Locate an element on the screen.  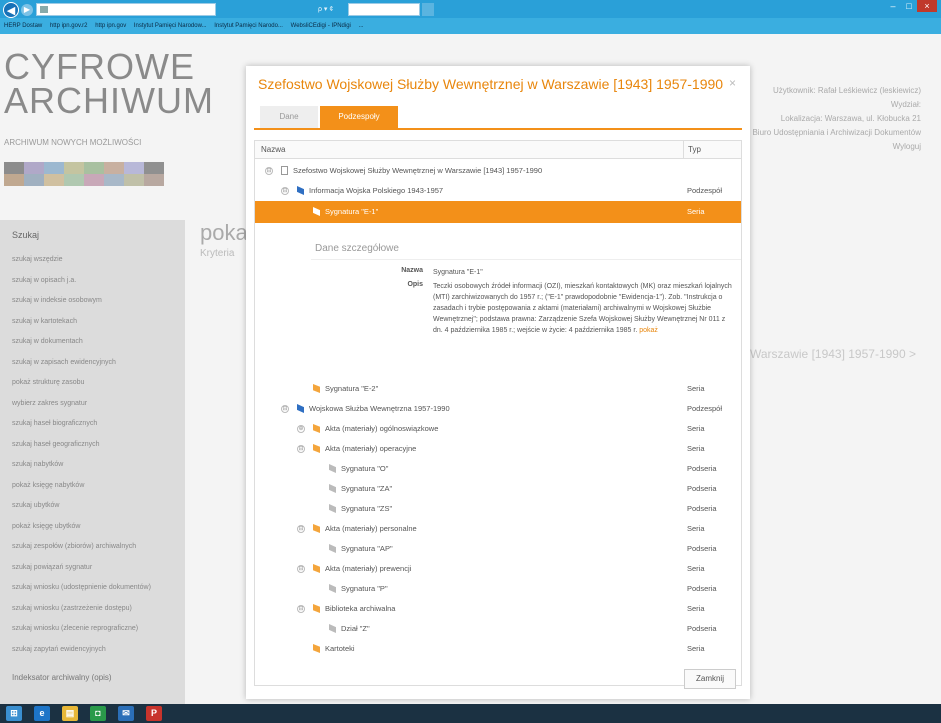
sidebar-item: szukaj w zapisach ewidencyjnych is located at coordinates (81, 369).